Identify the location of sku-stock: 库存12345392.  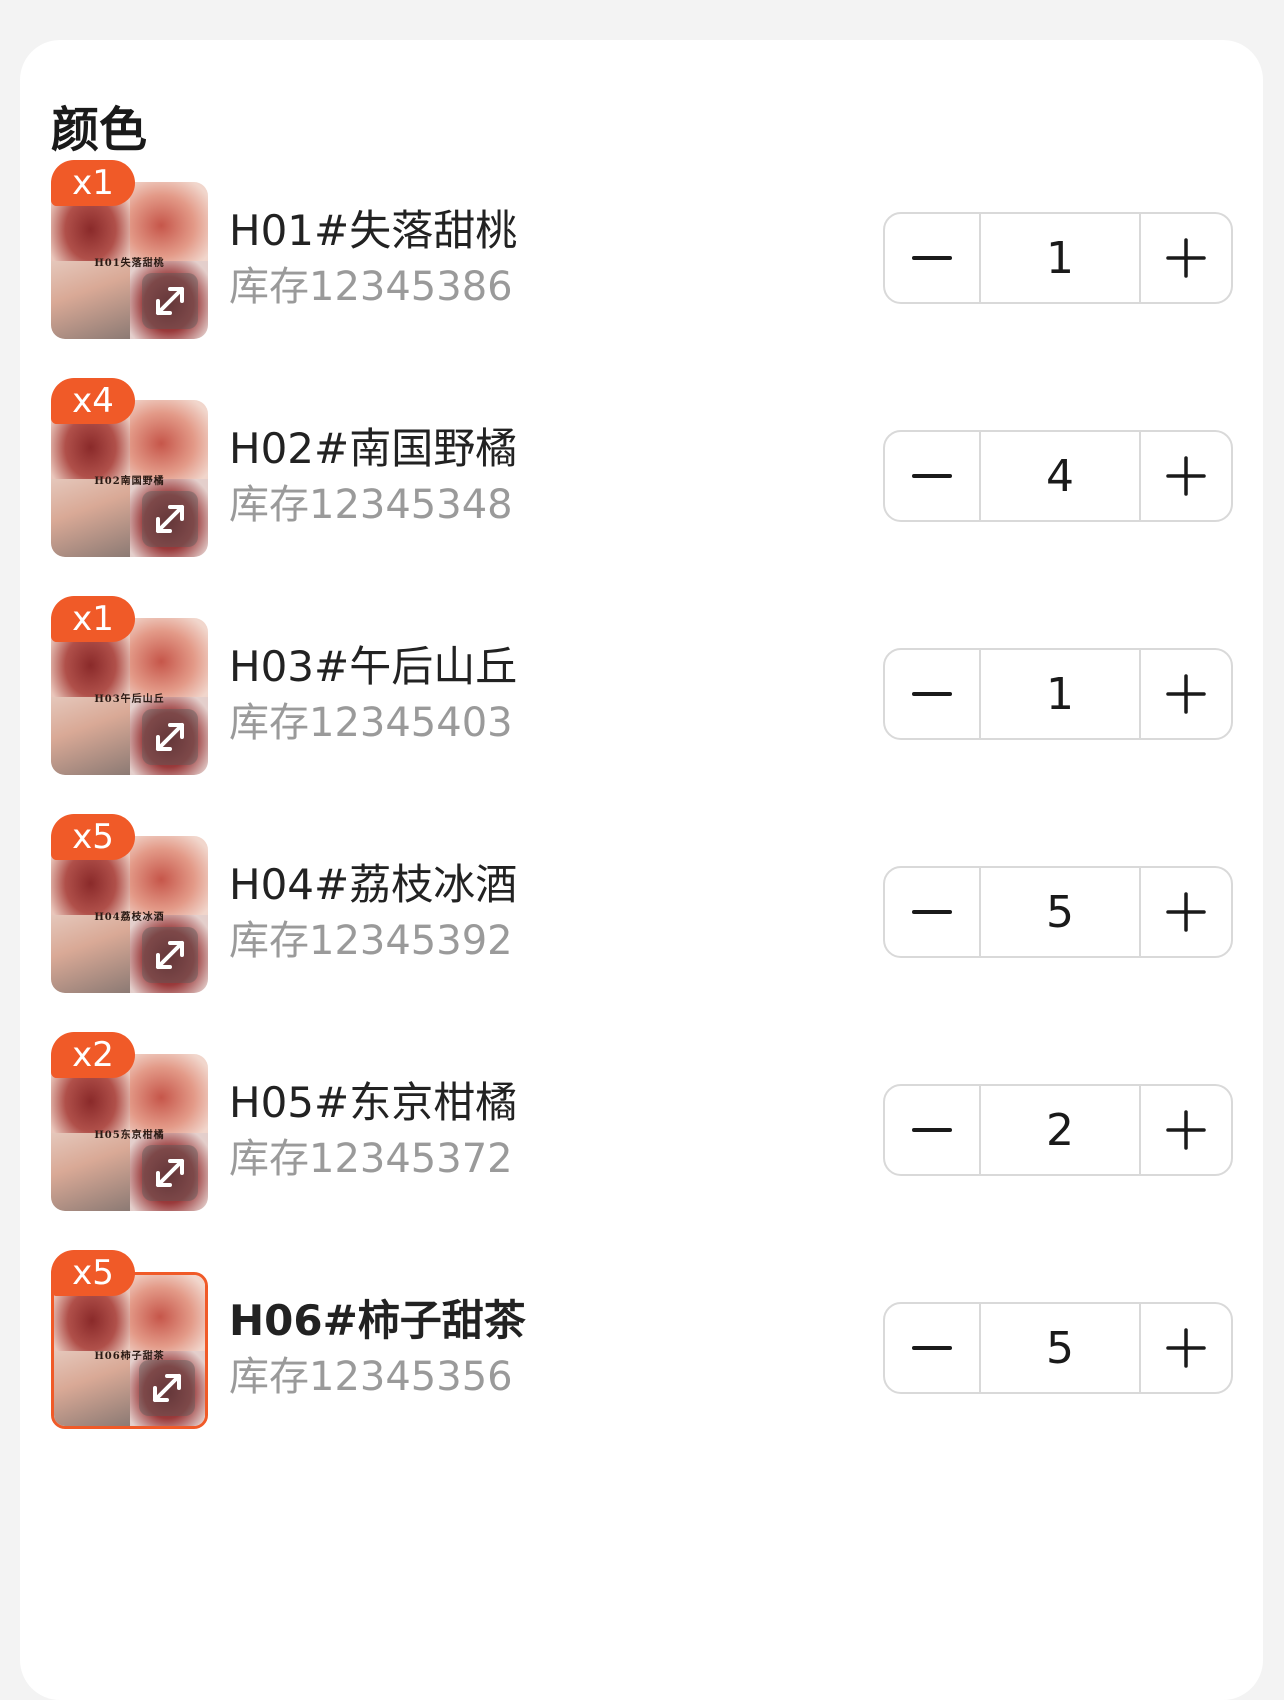
(371, 941).